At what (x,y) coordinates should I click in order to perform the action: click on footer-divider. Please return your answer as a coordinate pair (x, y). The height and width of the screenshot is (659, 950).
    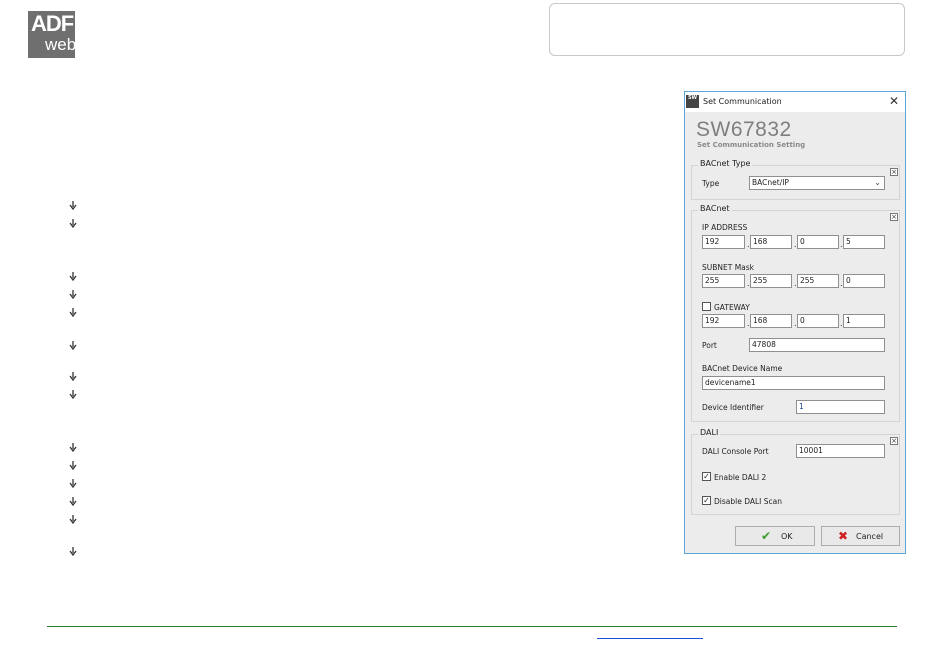
    Looking at the image, I should click on (472, 626).